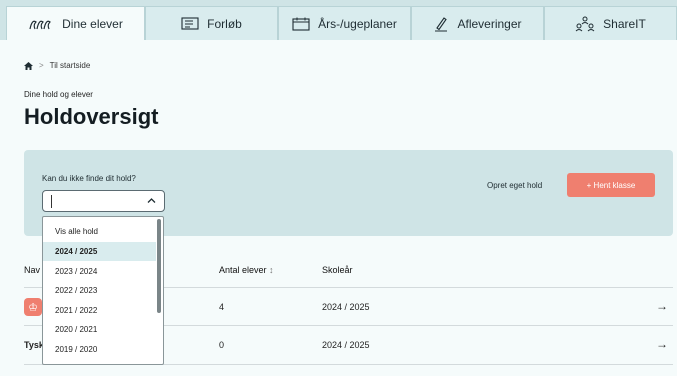 This screenshot has height=376, width=677. I want to click on tab-afleveringer: Afleveringer, so click(477, 23).